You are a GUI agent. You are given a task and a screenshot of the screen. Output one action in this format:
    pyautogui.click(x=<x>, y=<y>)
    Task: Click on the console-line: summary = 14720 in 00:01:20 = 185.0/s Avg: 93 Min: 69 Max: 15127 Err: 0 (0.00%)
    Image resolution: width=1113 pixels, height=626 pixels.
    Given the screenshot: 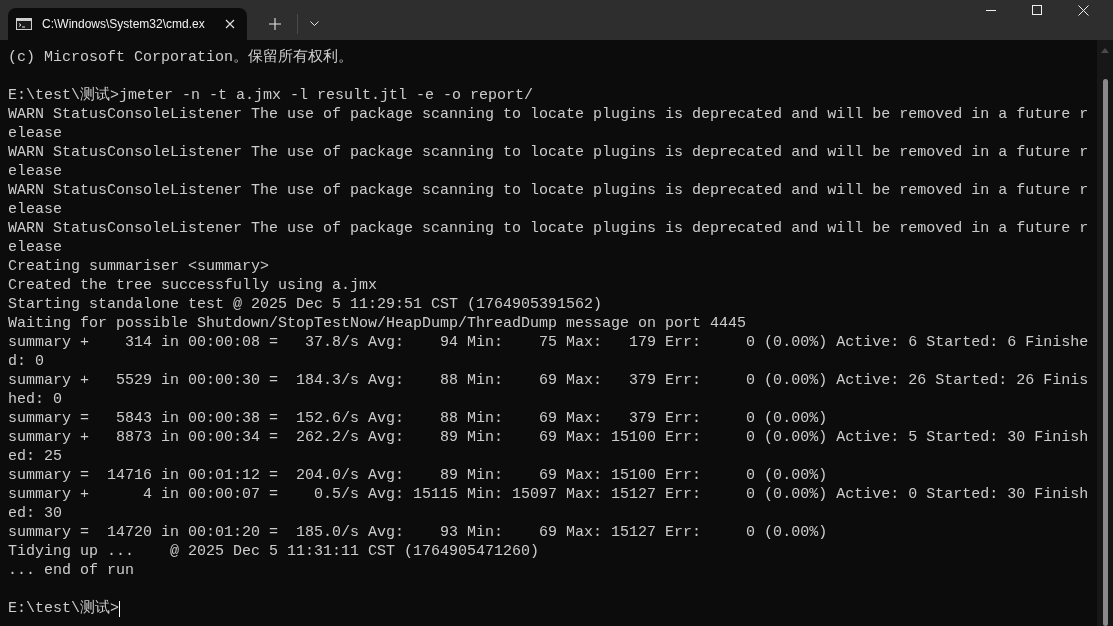 What is the action you would take?
    pyautogui.click(x=418, y=532)
    